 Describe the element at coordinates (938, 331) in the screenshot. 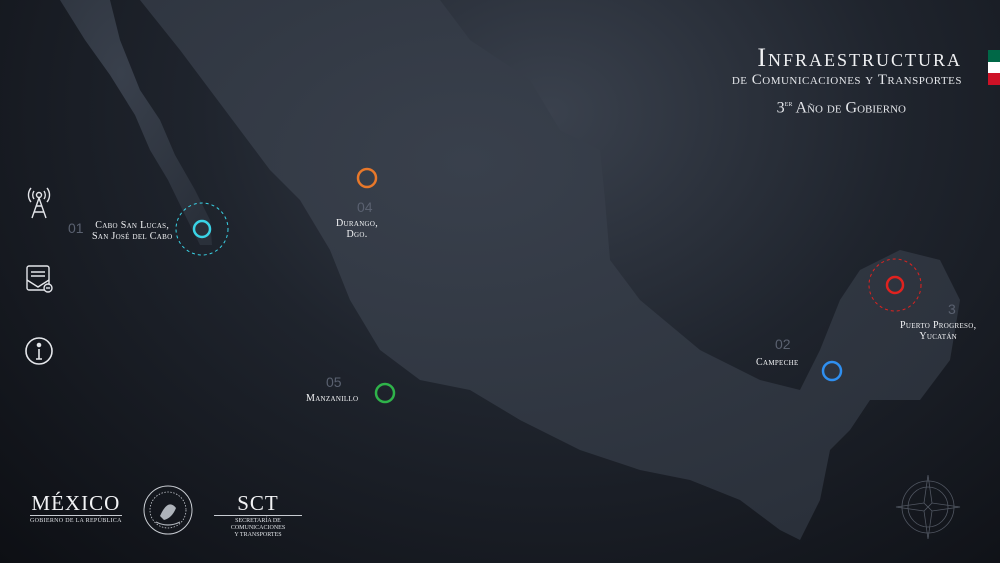

I see `marker-label-progreso: Puerto Progreso, Yucatán` at that location.